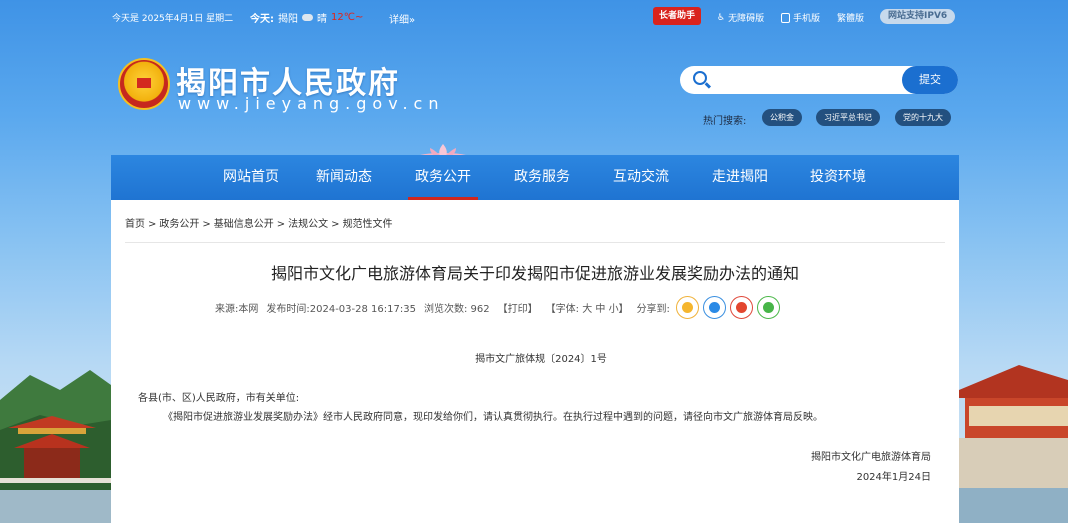 The width and height of the screenshot is (1068, 523). What do you see at coordinates (619, 309) in the screenshot?
I see `font-small-button: 小】` at bounding box center [619, 309].